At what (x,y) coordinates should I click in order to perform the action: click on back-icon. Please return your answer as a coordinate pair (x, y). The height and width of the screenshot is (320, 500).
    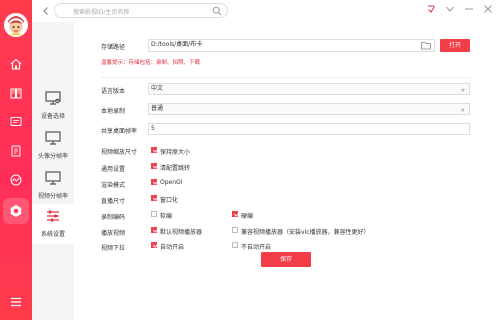
    Looking at the image, I should click on (46, 11).